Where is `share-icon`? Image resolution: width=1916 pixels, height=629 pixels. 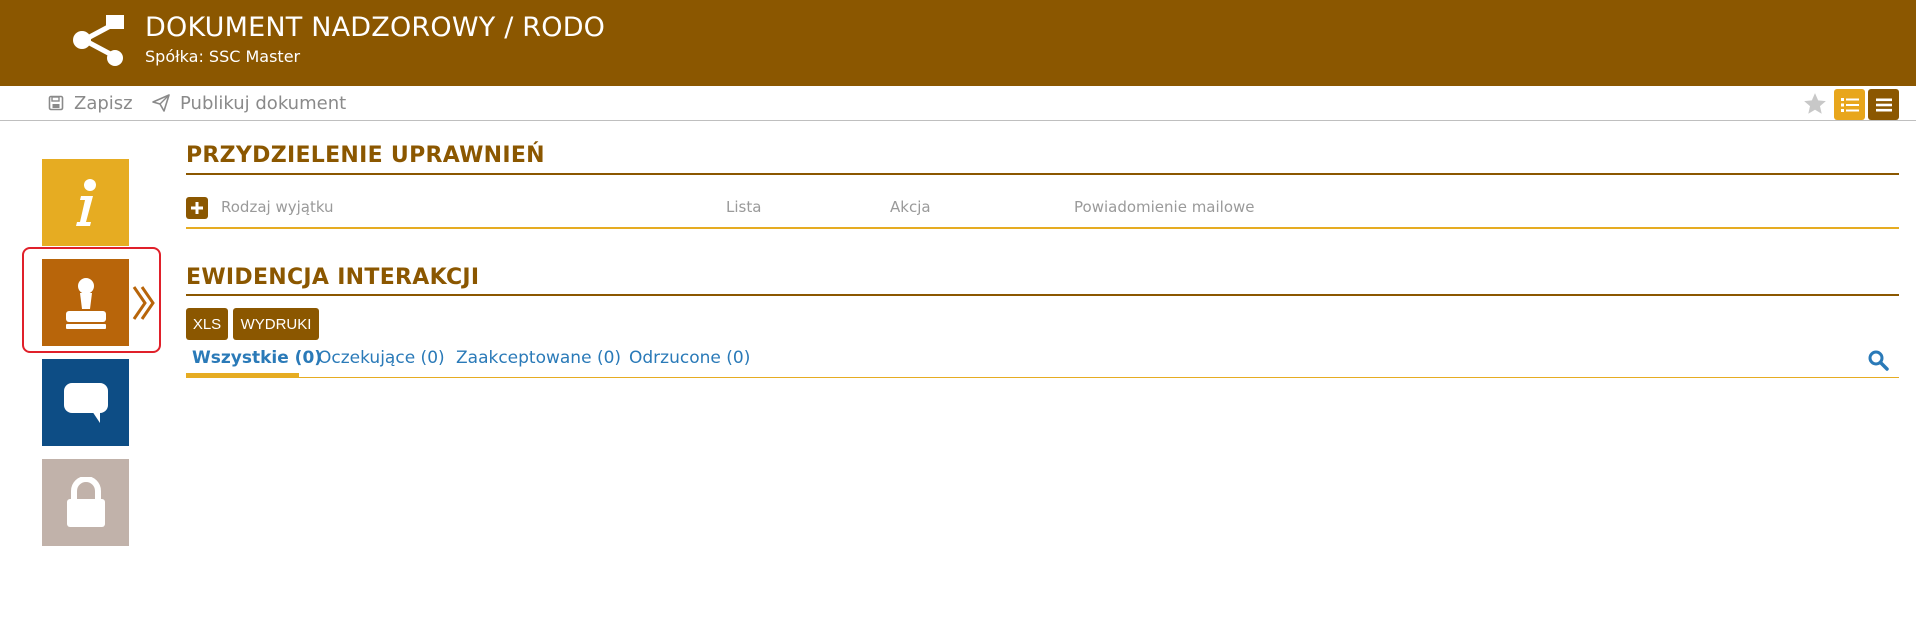 share-icon is located at coordinates (98, 40).